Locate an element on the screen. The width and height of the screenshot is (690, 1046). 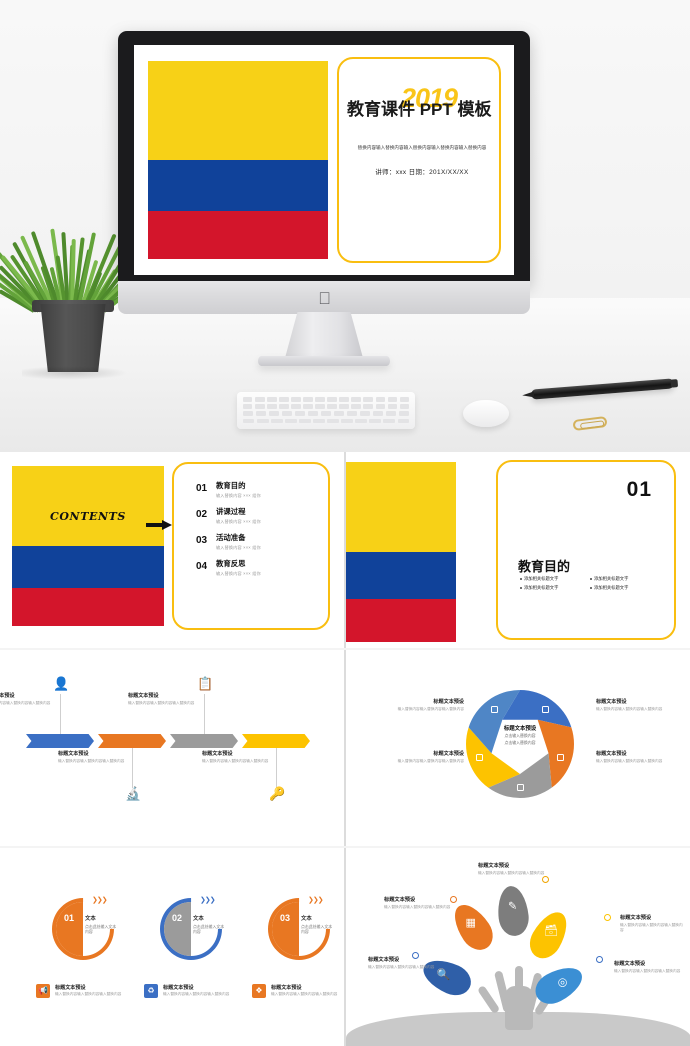
tree-leaf: ✎ is located at coordinates (513, 911).